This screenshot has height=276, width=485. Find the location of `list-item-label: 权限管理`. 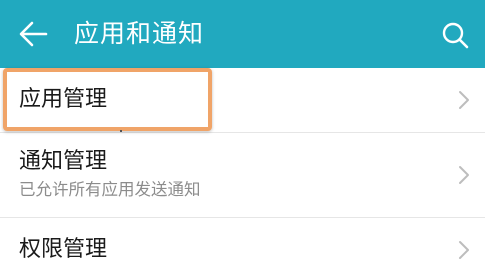

list-item-label: 权限管理 is located at coordinates (63, 249).